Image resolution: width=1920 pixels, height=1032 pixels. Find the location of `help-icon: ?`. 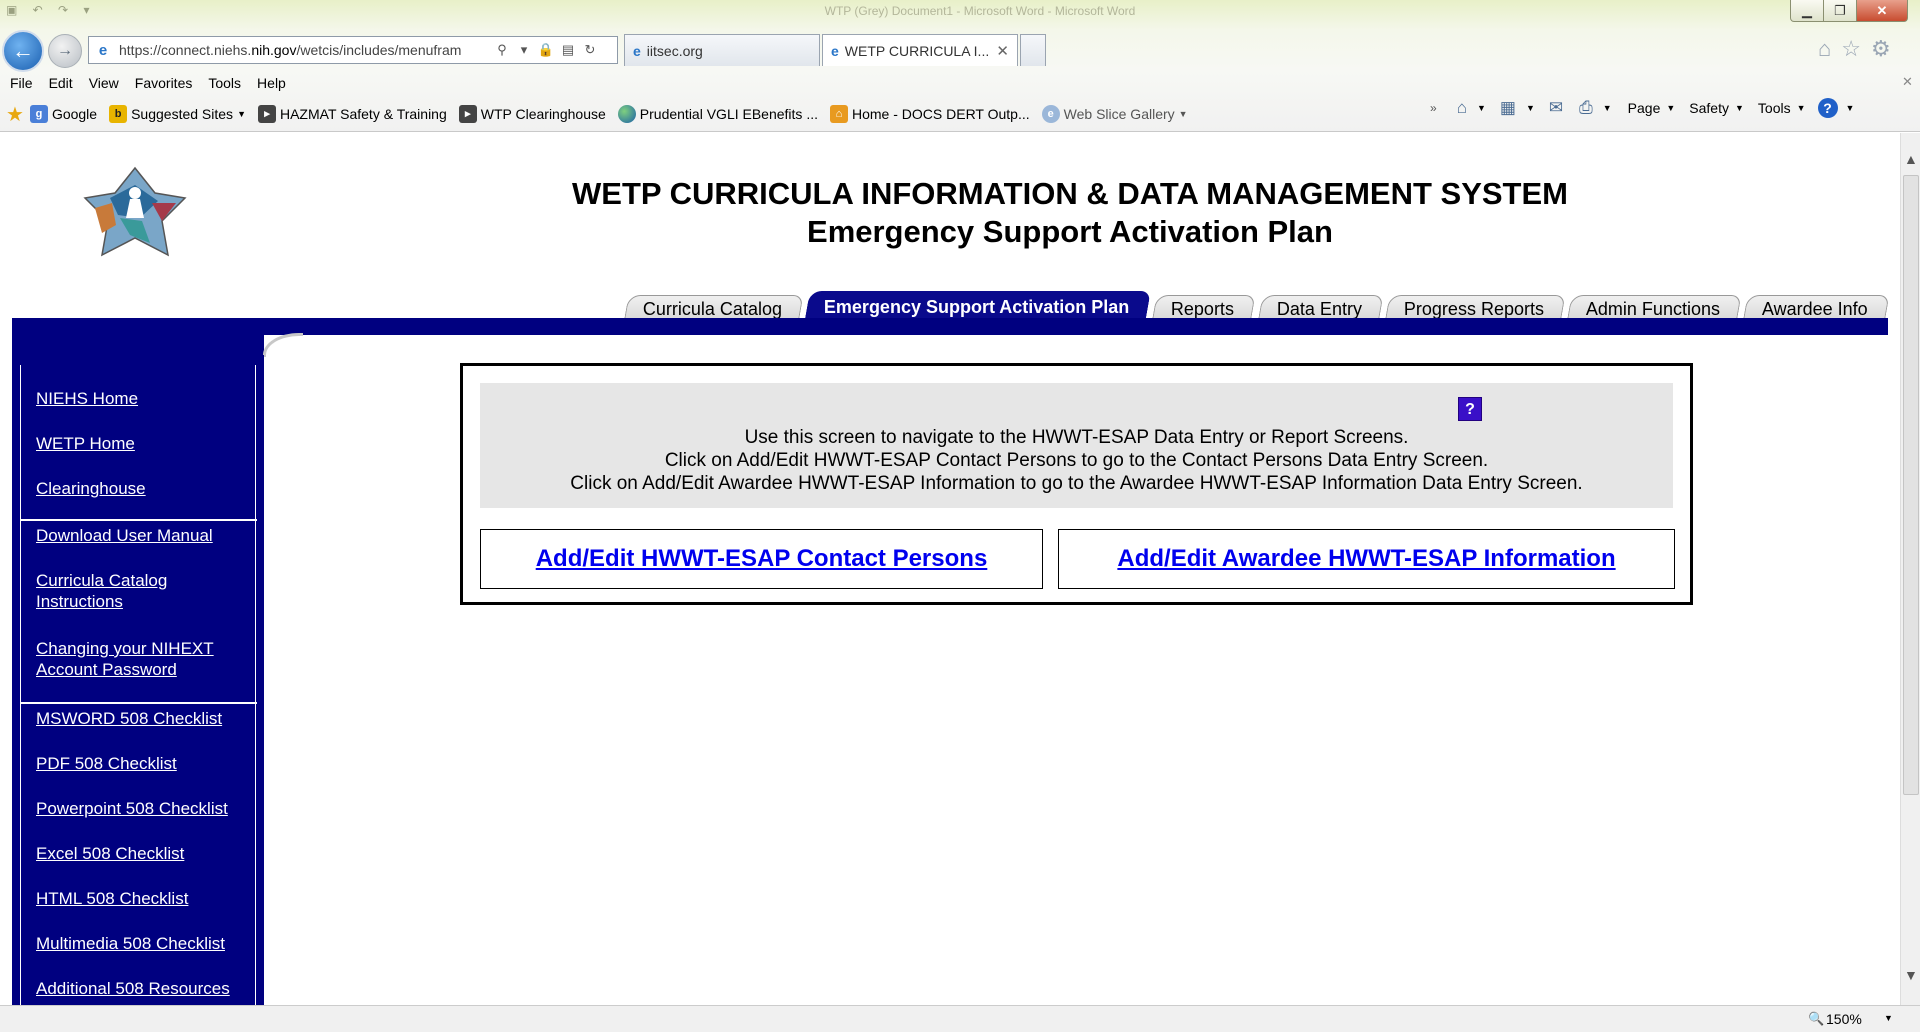

help-icon: ? is located at coordinates (1827, 108).